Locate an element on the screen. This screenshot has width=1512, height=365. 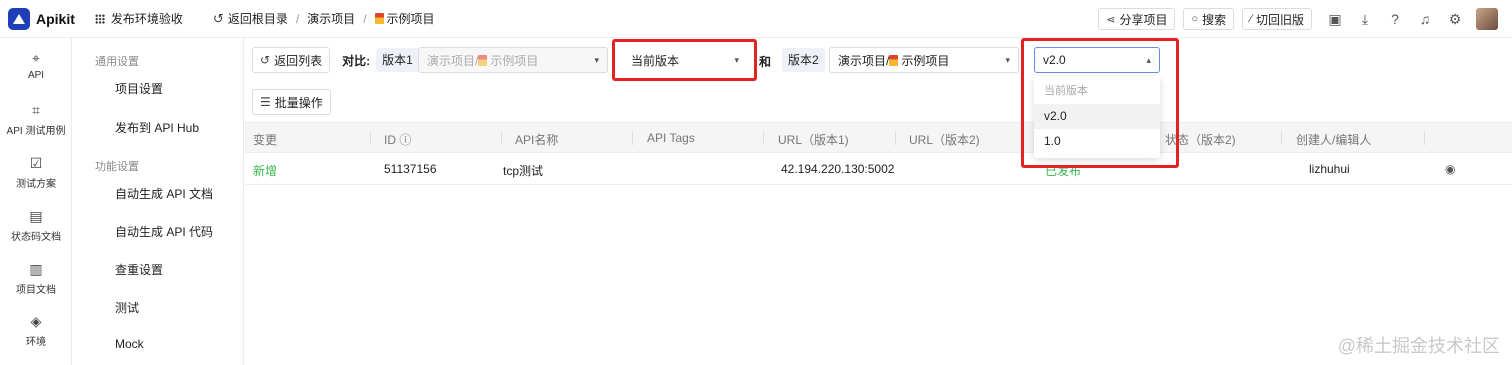
environment-switcher: 发布环境验收 is located at coordinates (138, 18).